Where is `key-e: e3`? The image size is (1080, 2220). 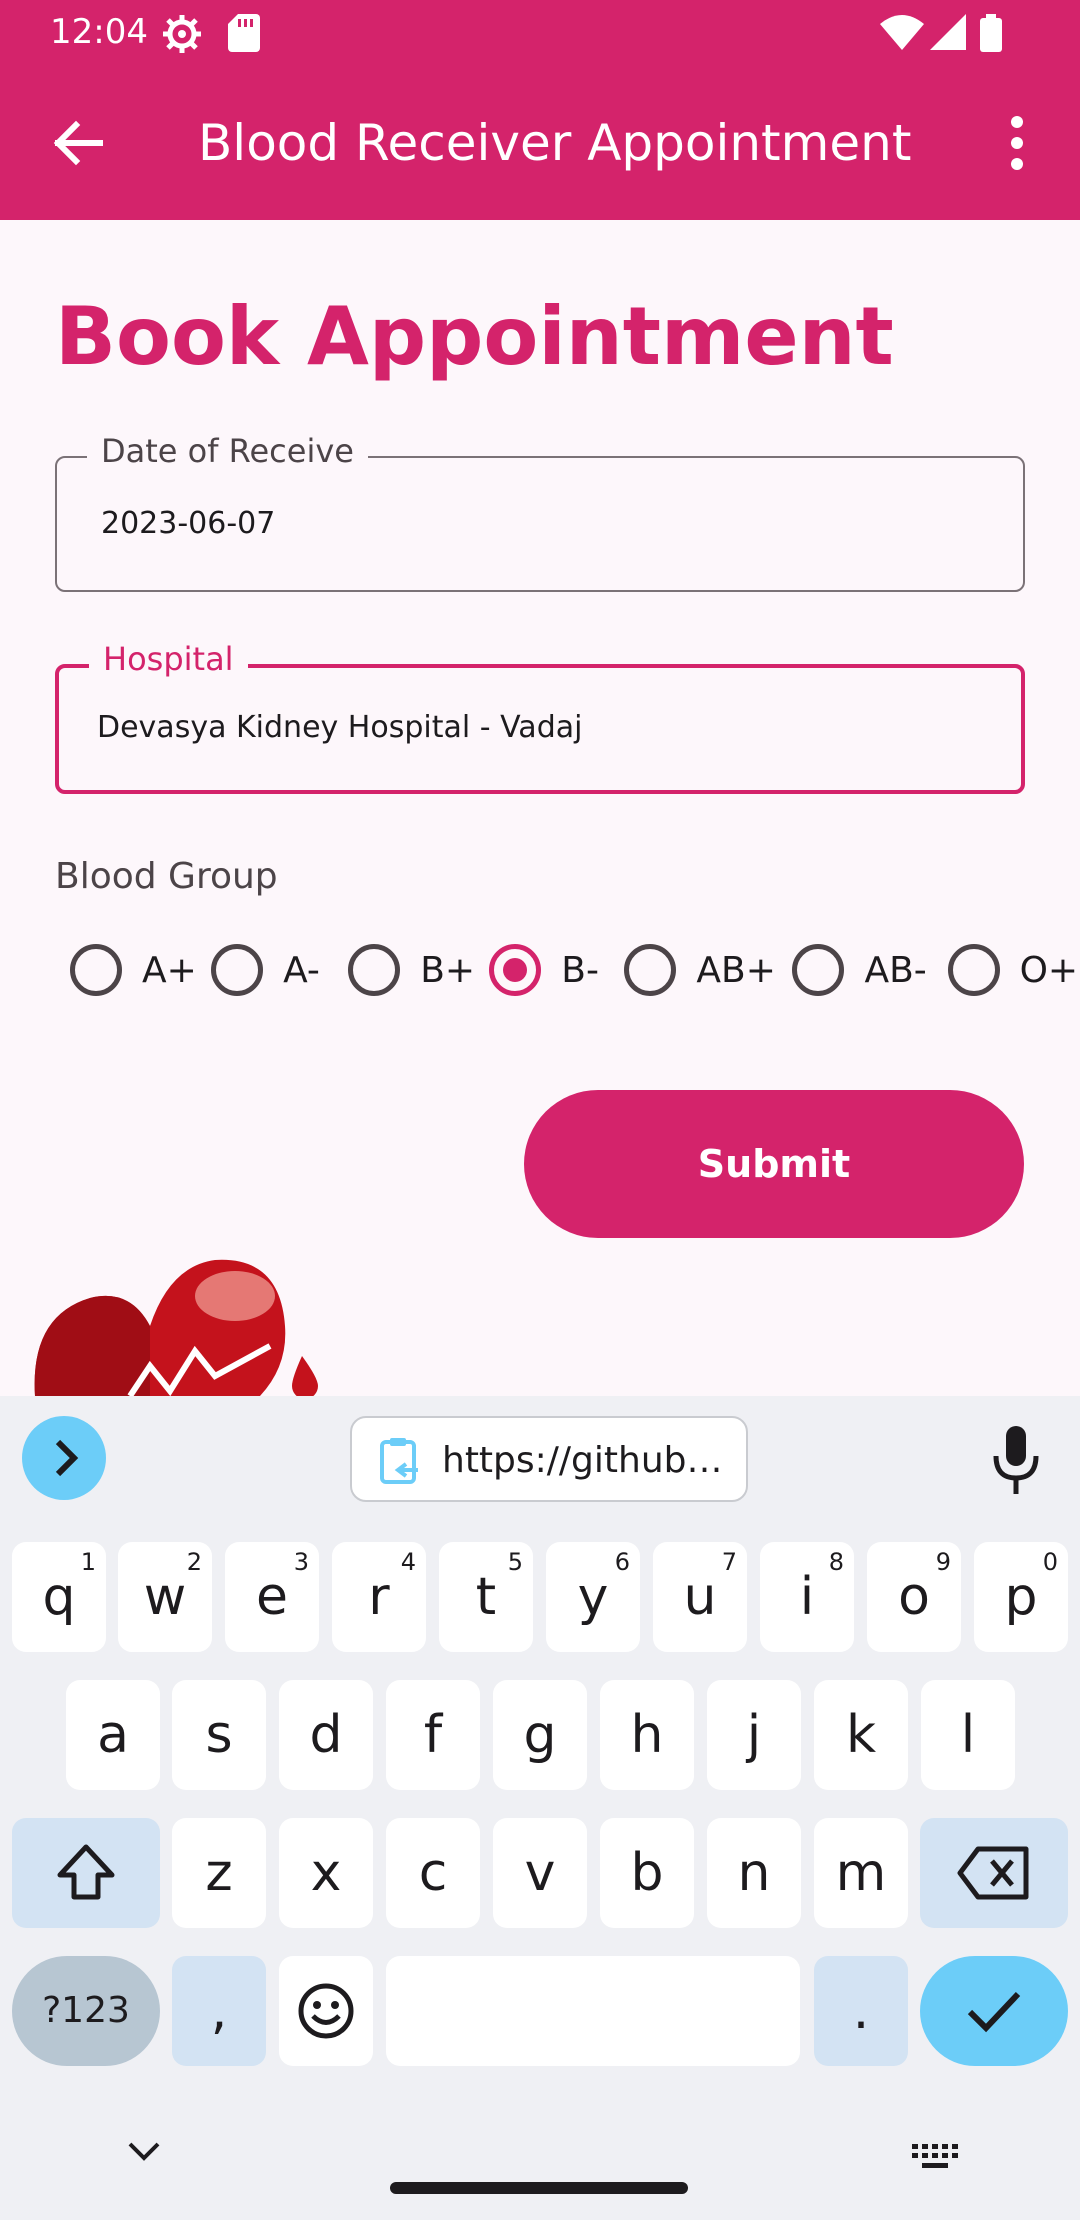 key-e: e3 is located at coordinates (272, 1597).